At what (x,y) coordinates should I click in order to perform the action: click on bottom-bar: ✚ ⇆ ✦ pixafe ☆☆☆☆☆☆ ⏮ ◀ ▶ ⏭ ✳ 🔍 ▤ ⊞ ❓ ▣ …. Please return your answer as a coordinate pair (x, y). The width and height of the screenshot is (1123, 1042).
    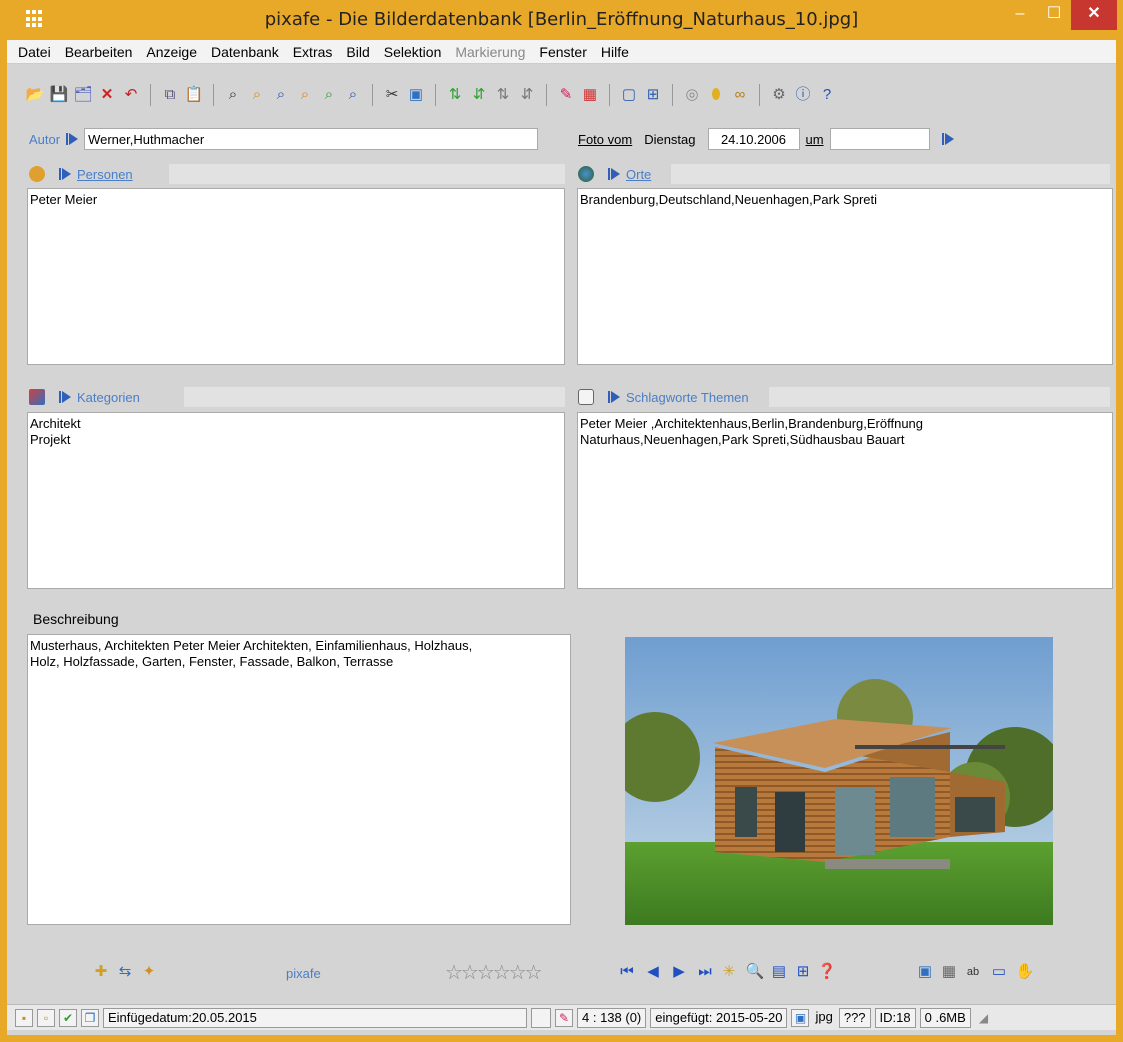
    Looking at the image, I should click on (561, 972).